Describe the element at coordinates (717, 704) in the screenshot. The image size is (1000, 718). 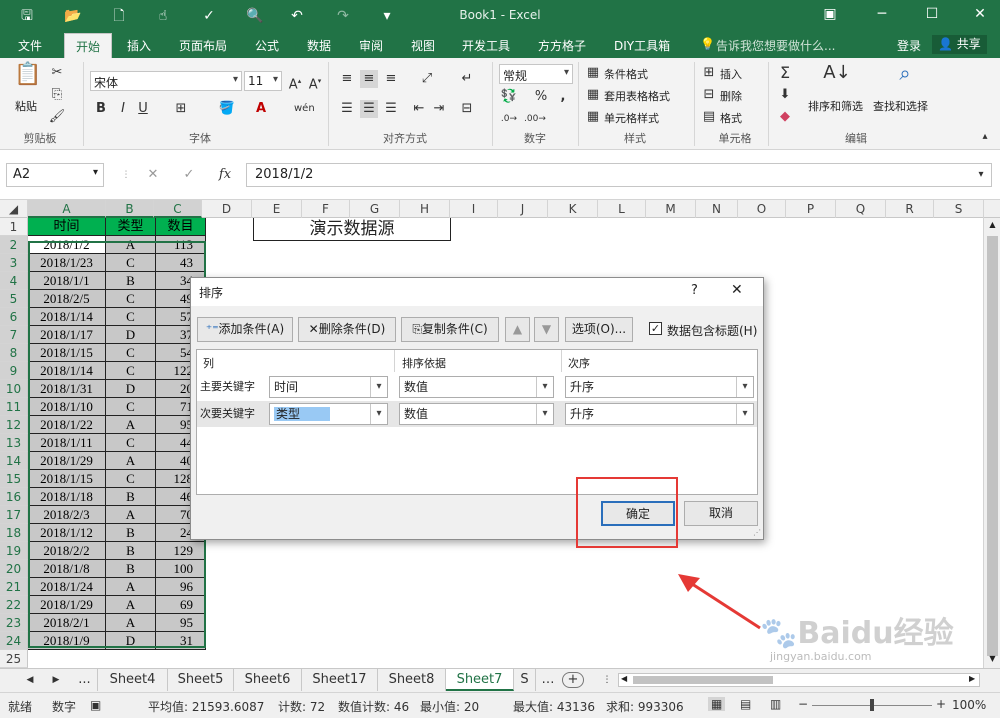
I see `normal-view-icon: ▦` at that location.